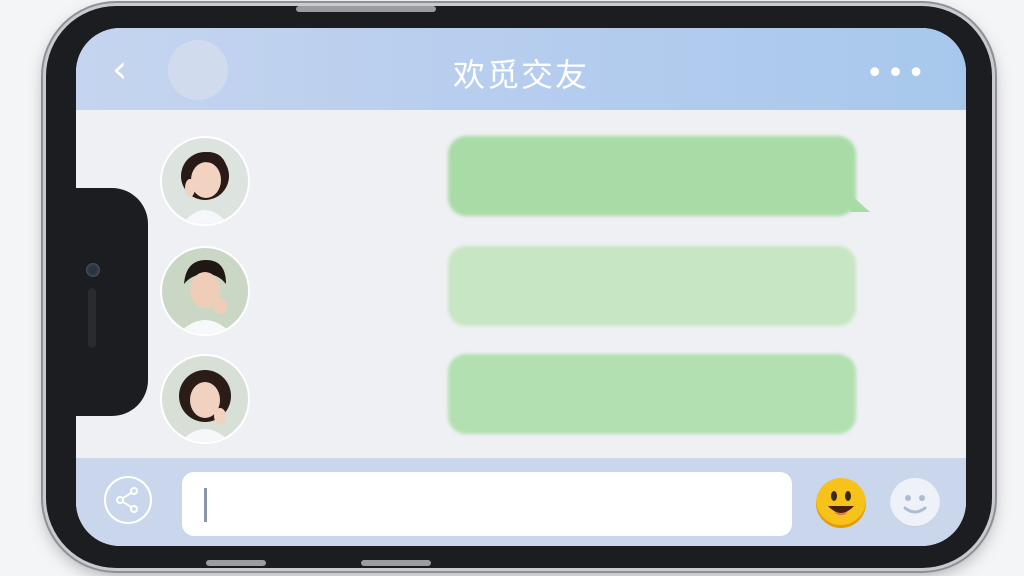 This screenshot has height=576, width=1024. I want to click on front-camera, so click(93, 270).